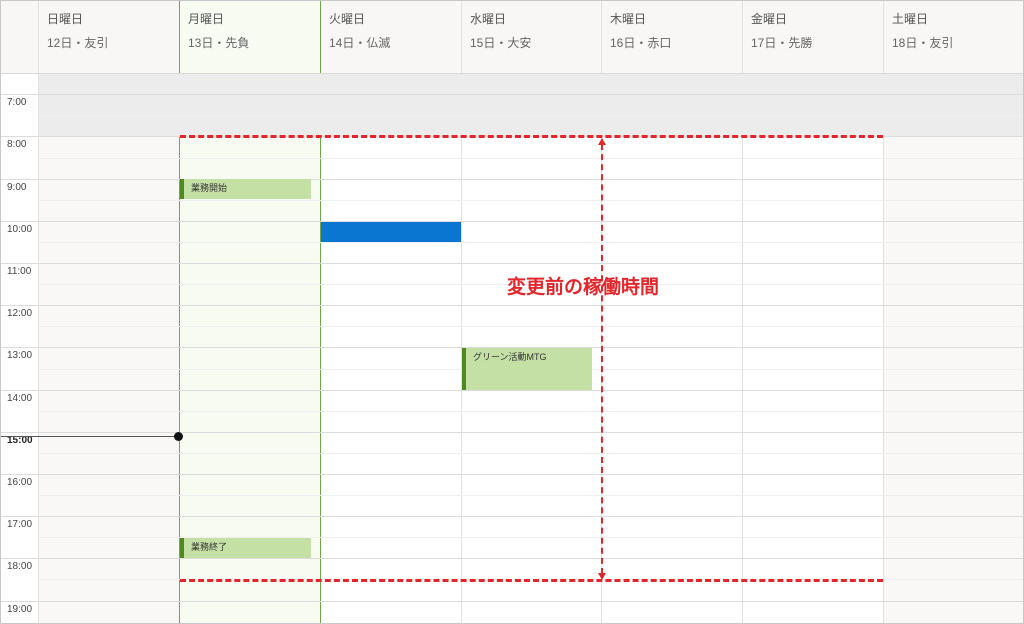 This screenshot has height=624, width=1024. Describe the element at coordinates (17, 187) in the screenshot. I see `hour-label: 9:00` at that location.